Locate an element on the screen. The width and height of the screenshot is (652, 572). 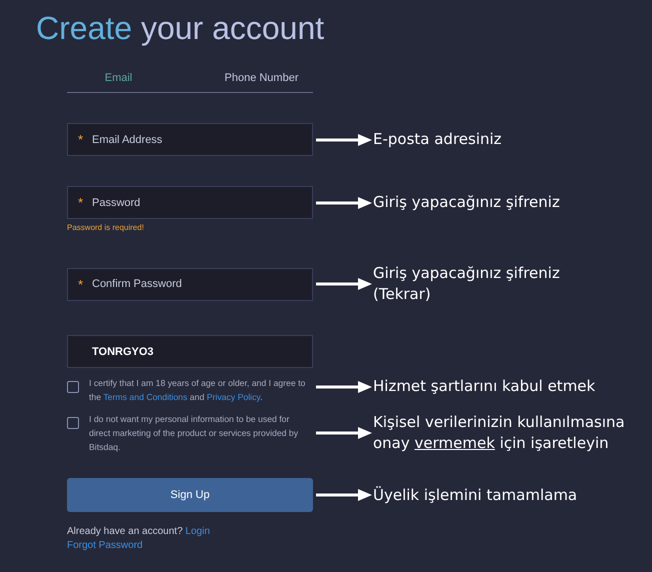
login-prompt: Already have an account? Login is located at coordinates (139, 531).